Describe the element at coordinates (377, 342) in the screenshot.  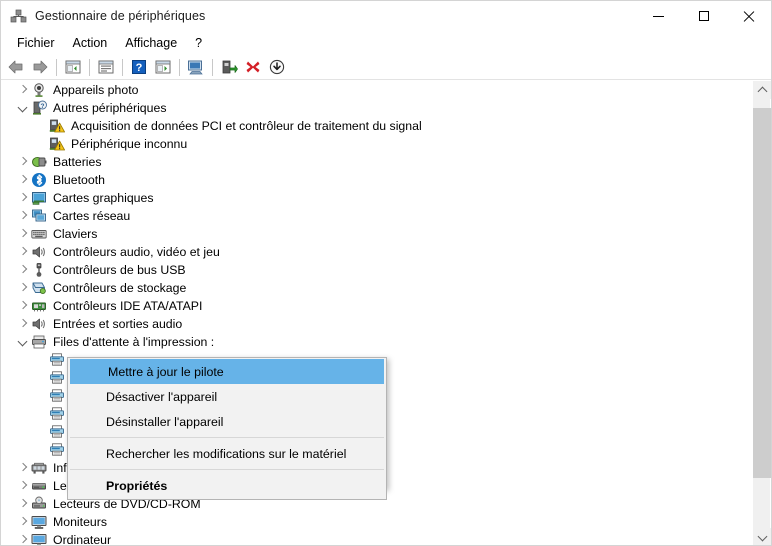
I see `tree-item-files-attente-impression: Files d'attente à l'impression :` at that location.